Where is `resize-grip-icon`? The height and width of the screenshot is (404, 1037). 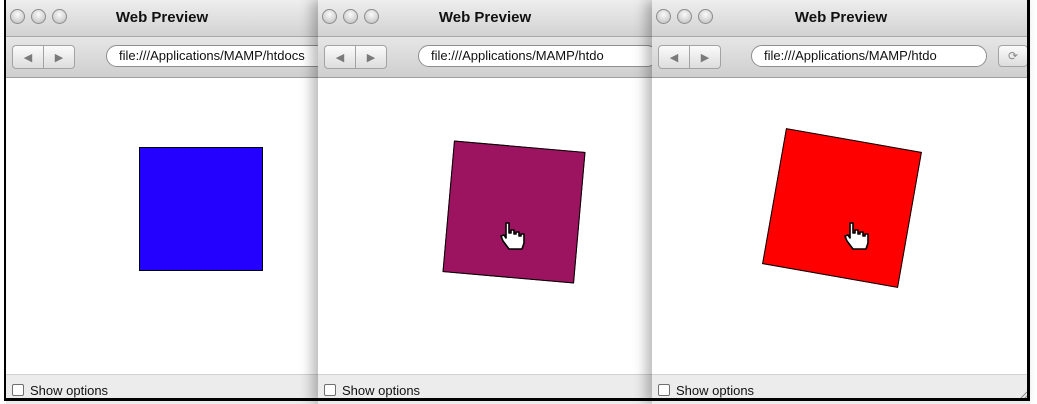
resize-grip-icon is located at coordinates (1022, 395).